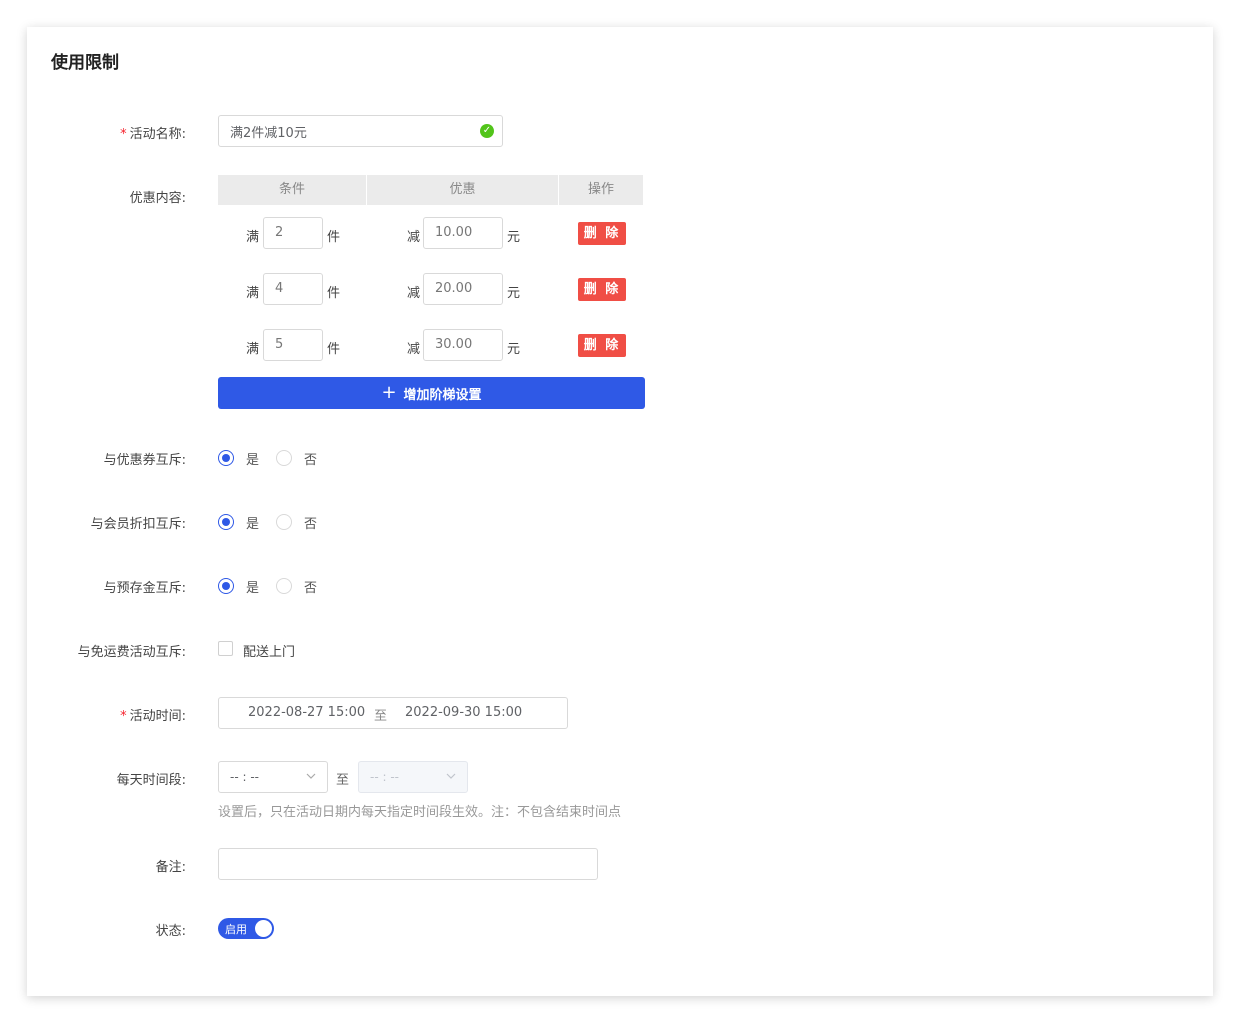 This screenshot has height=1024, width=1240. Describe the element at coordinates (284, 586) in the screenshot. I see `prepaid-exclusive-no-radio` at that location.